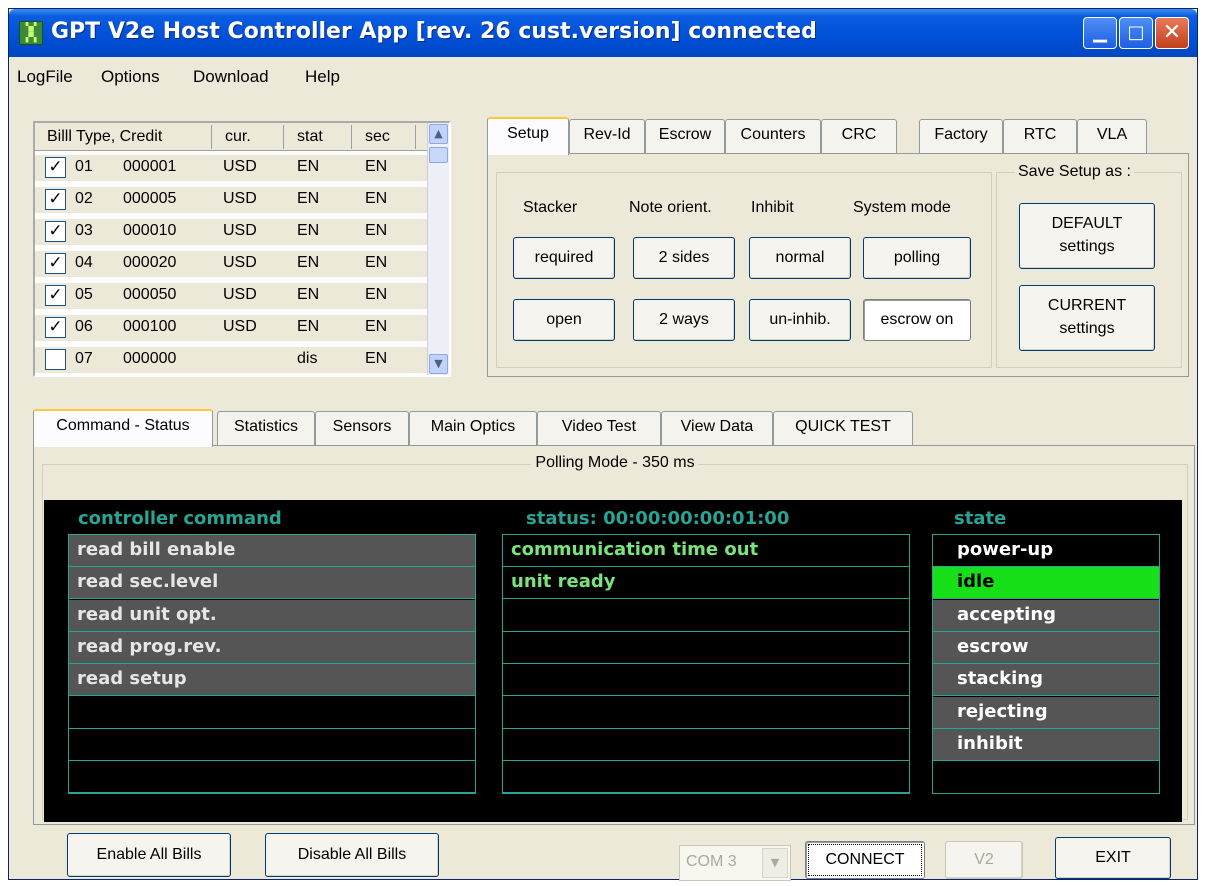 Image resolution: width=1205 pixels, height=886 pixels. What do you see at coordinates (859, 136) in the screenshot?
I see `tab-crc: CRC` at bounding box center [859, 136].